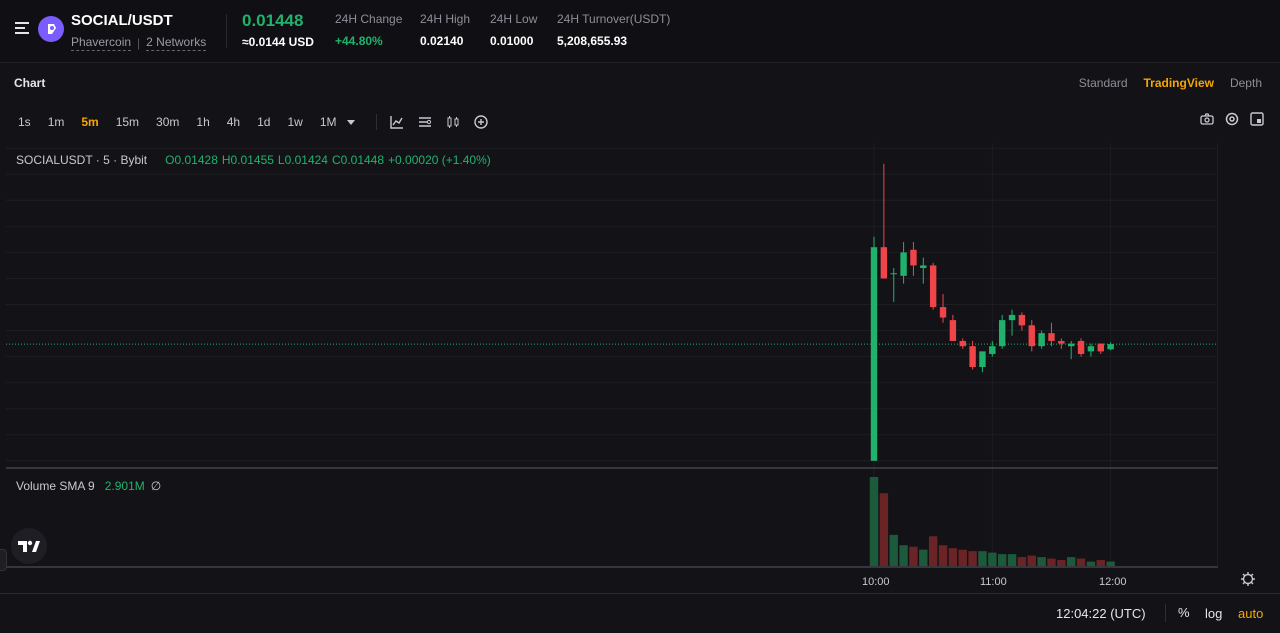 The width and height of the screenshot is (1280, 633). Describe the element at coordinates (377, 122) in the screenshot. I see `toolbar-divider` at that location.